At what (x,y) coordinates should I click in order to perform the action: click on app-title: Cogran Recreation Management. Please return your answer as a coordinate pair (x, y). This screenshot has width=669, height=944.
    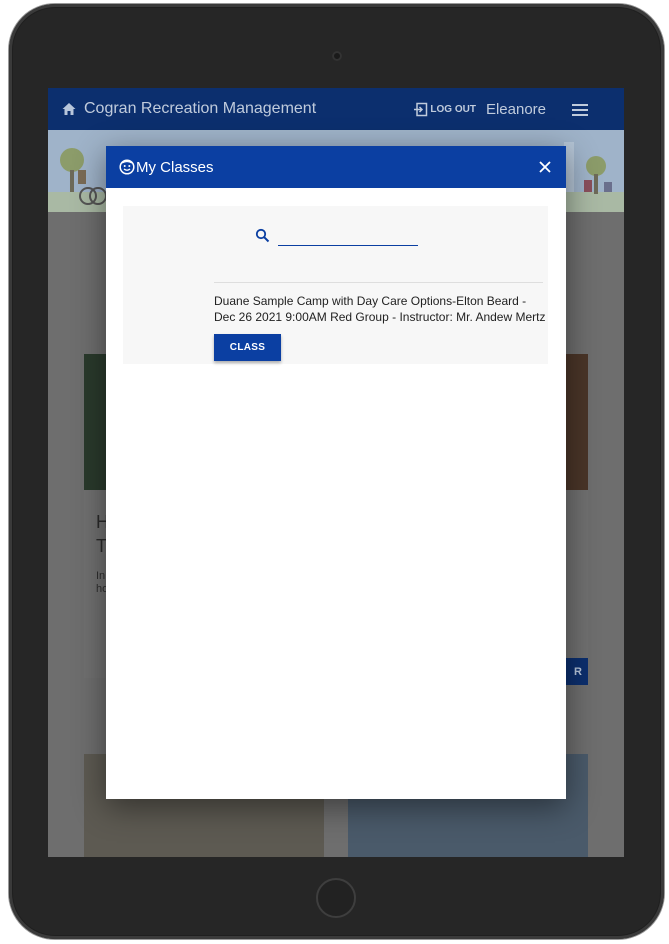
    Looking at the image, I should click on (200, 109).